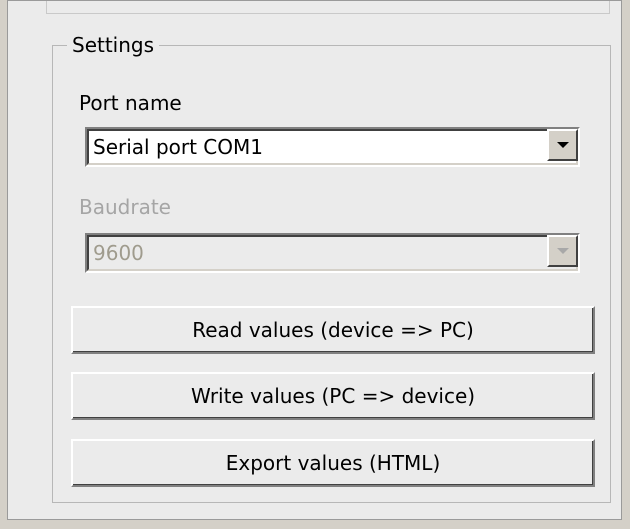 The width and height of the screenshot is (630, 529). I want to click on port-name-select: Serial port COM1, so click(332, 147).